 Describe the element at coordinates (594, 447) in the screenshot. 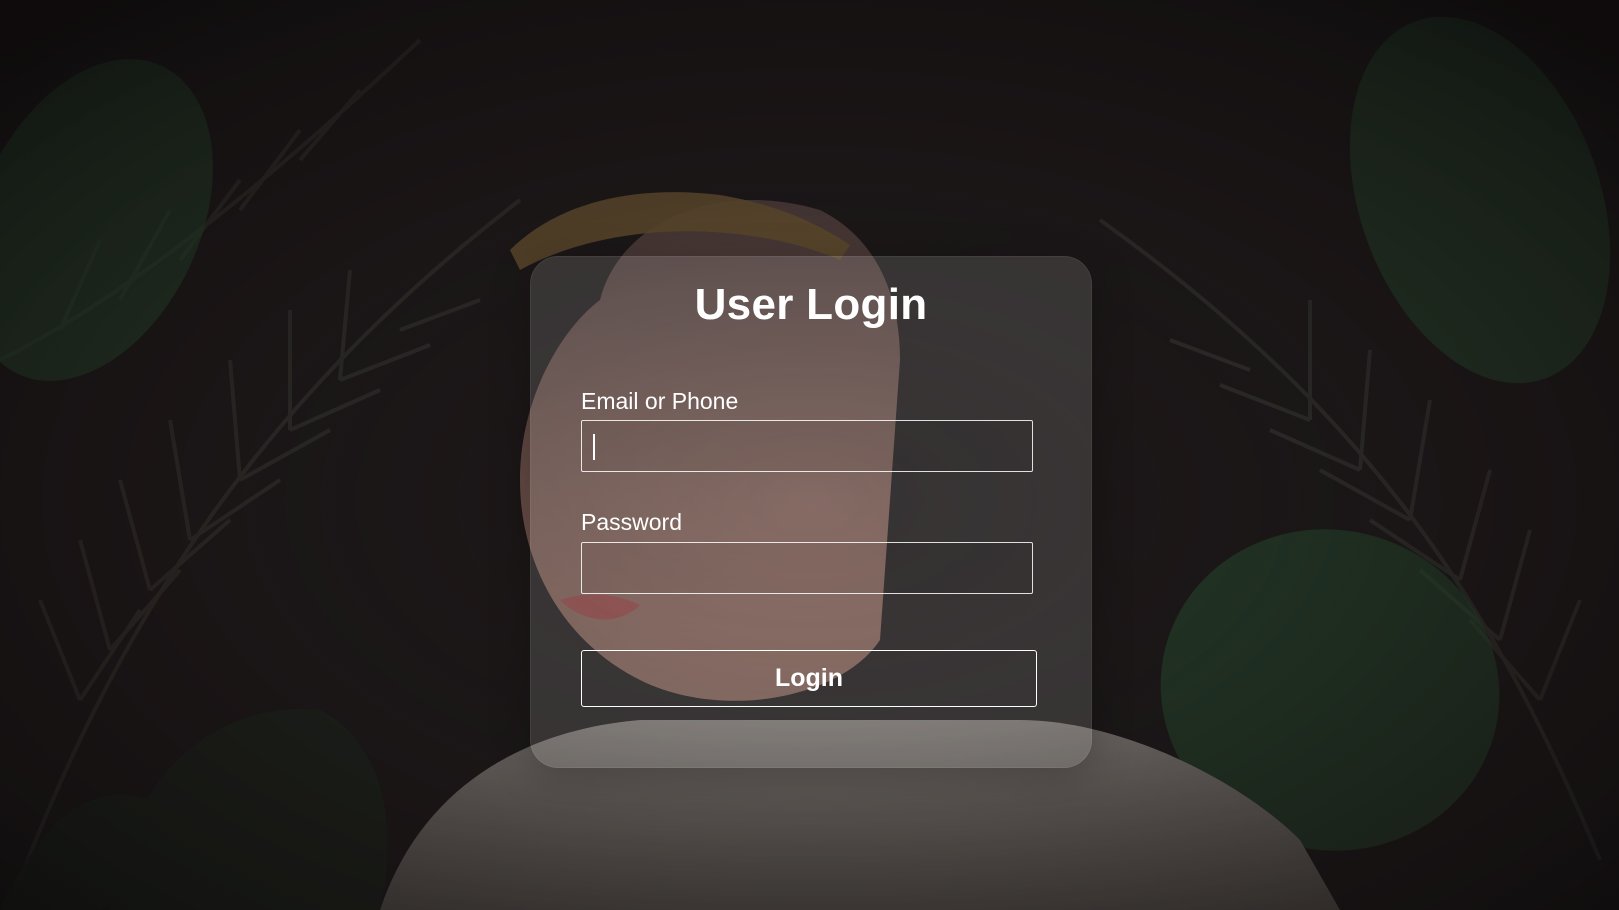

I see `text-cursor` at that location.